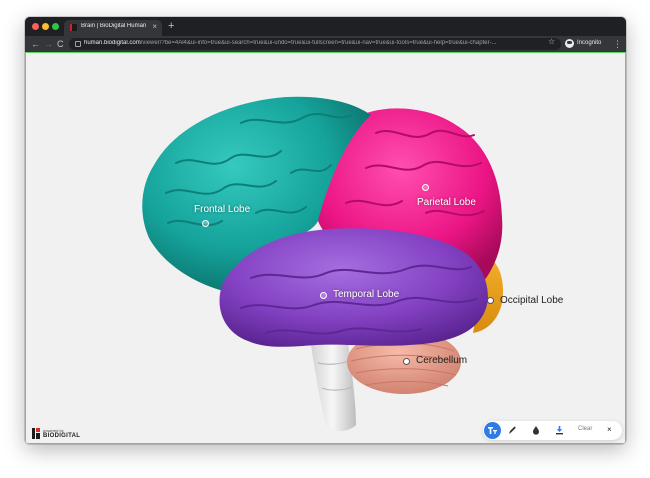 This screenshot has width=650, height=478. Describe the element at coordinates (441, 360) in the screenshot. I see `annotation-cerebellum-label: Cerebellum` at that location.